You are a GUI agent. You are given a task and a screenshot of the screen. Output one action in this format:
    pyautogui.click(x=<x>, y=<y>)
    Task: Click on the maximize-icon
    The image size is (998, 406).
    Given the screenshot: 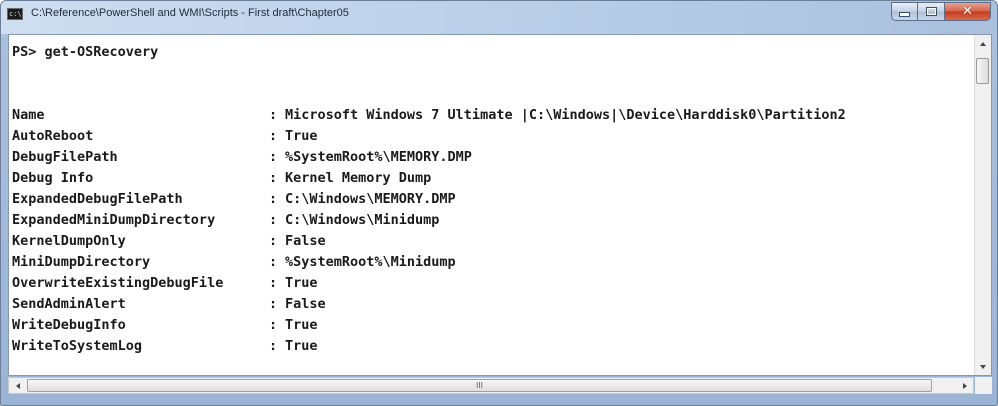 What is the action you would take?
    pyautogui.click(x=931, y=11)
    